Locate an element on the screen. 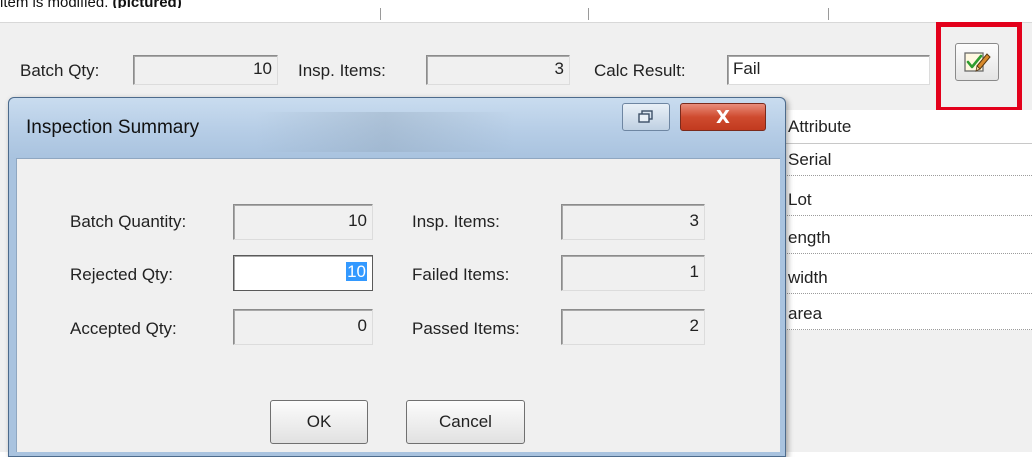 The height and width of the screenshot is (457, 1032). dialog-insp-items-field: 3 is located at coordinates (633, 222).